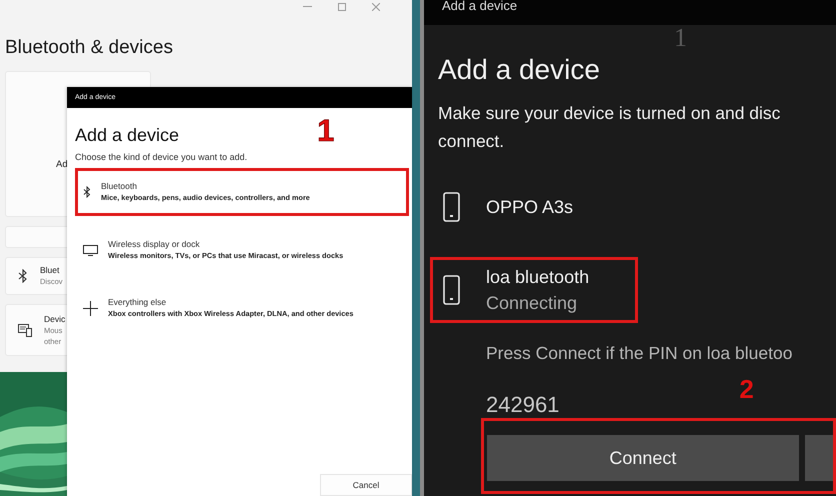 This screenshot has height=496, width=836. What do you see at coordinates (640, 353) in the screenshot?
I see `pin-prompt: Press Connect if the PIN on loa bluetoo` at bounding box center [640, 353].